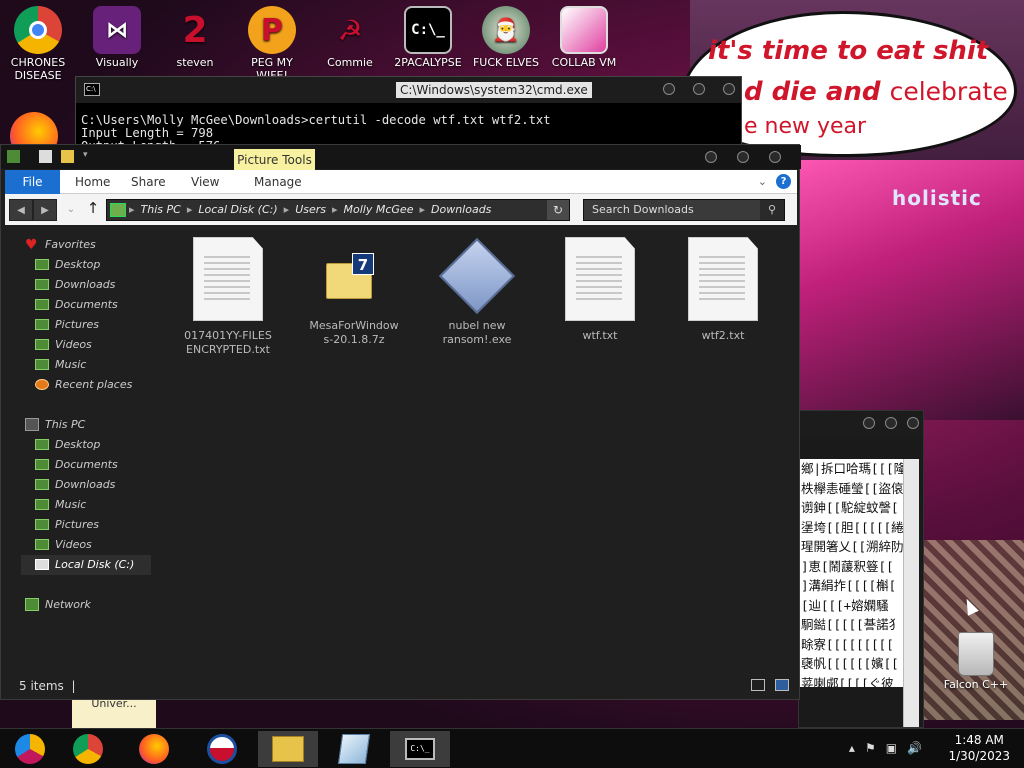 The height and width of the screenshot is (768, 1024). Describe the element at coordinates (92, 182) in the screenshot. I see `tab-home: Home` at that location.